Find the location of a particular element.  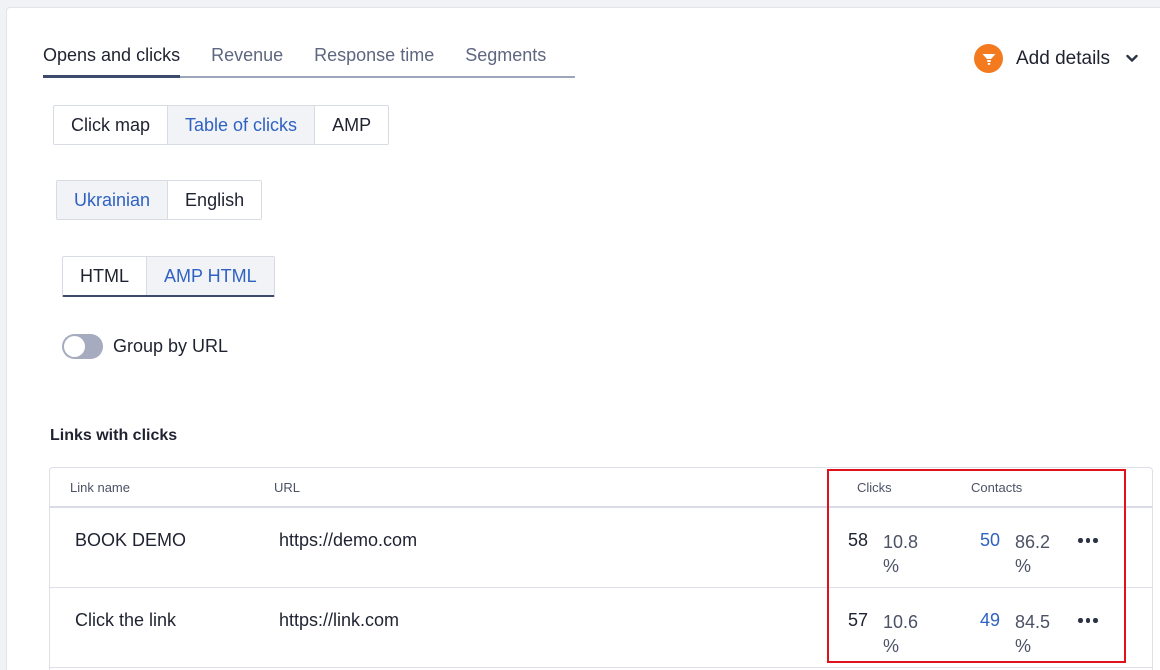

format-switch: HTML AMP HTML is located at coordinates (168, 276).